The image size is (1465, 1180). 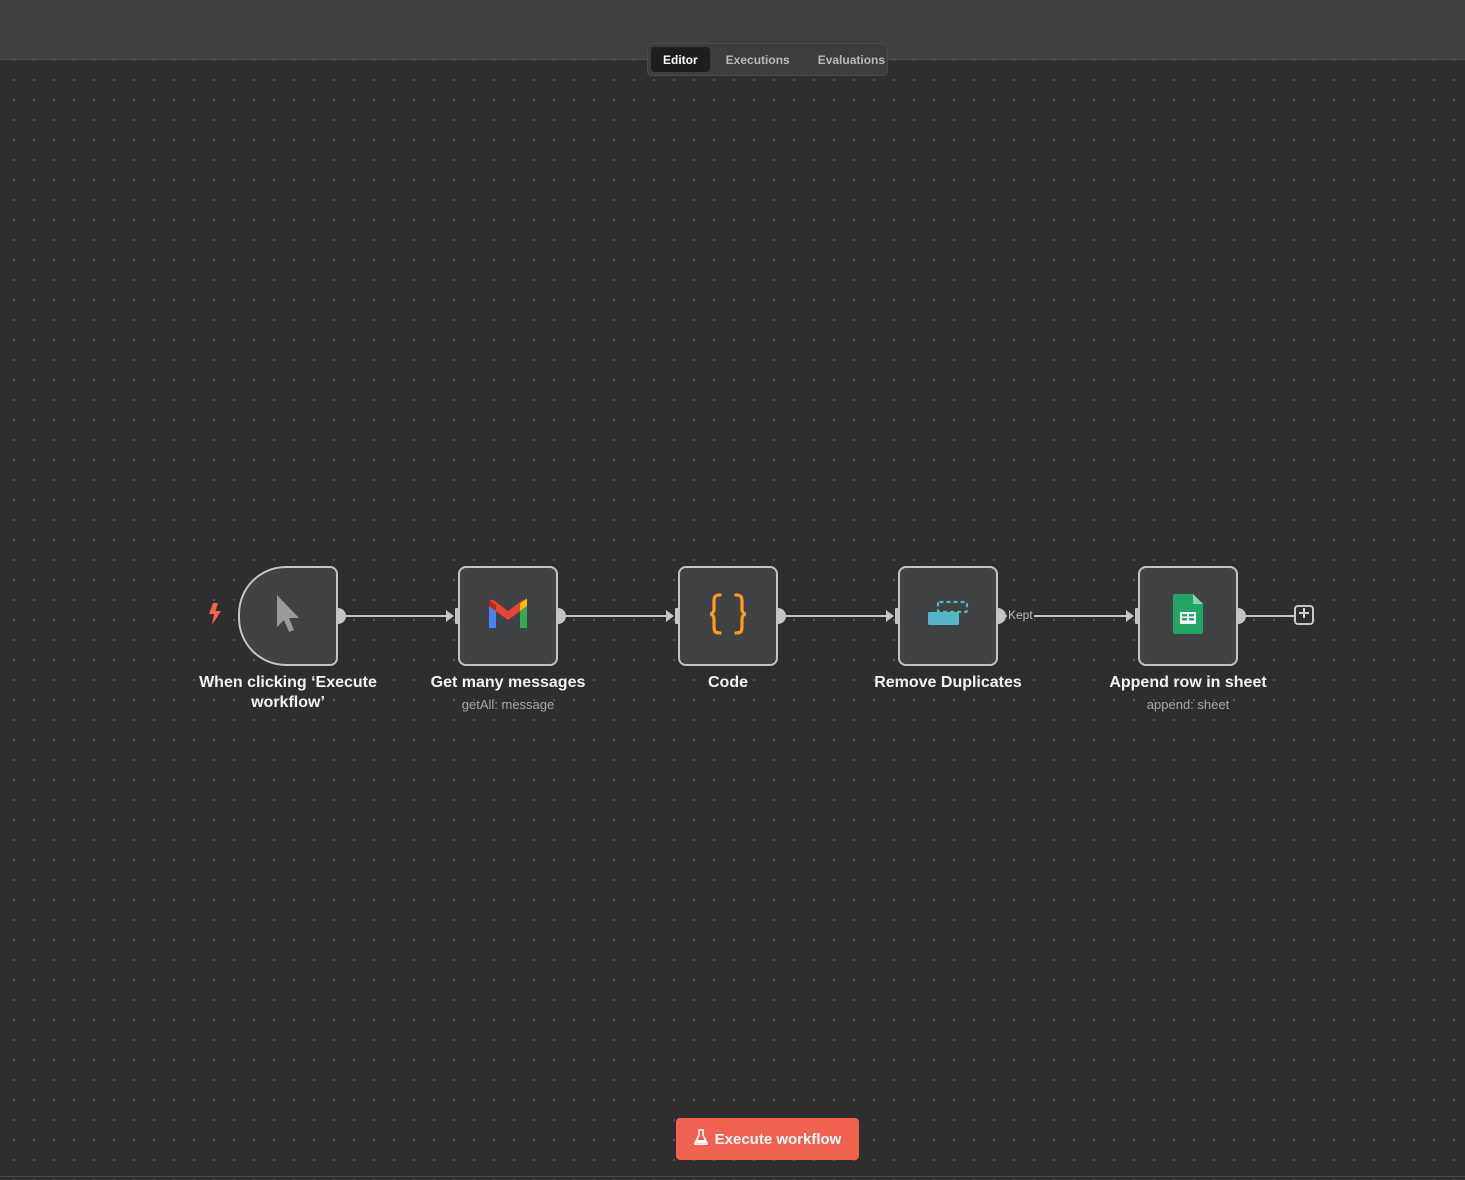 I want to click on cursor-icon, so click(x=288, y=616).